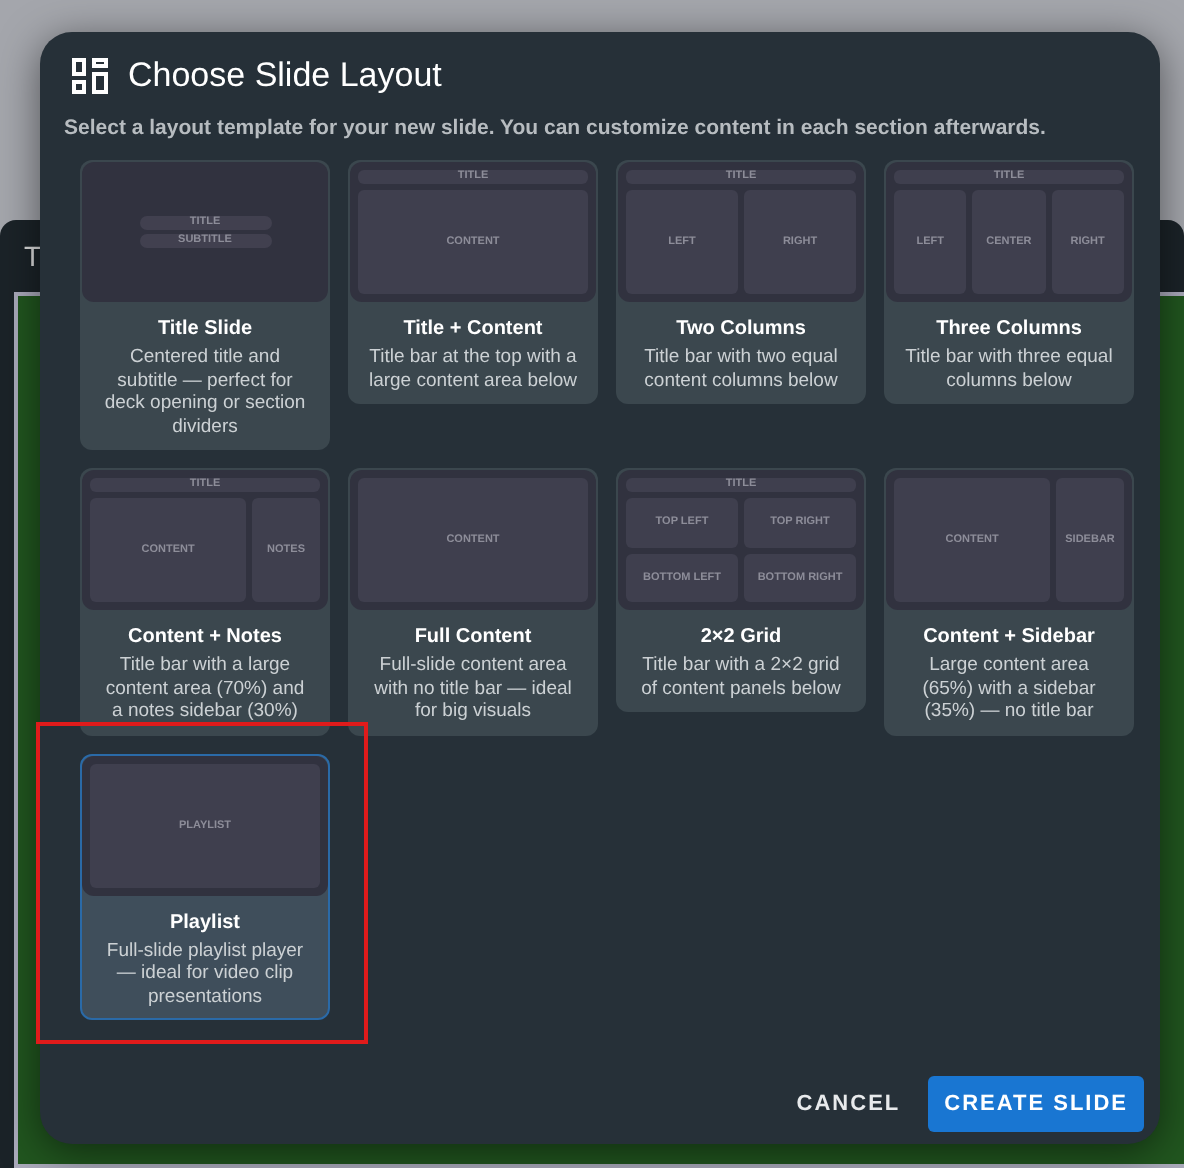 The height and width of the screenshot is (1168, 1184). What do you see at coordinates (741, 677) in the screenshot?
I see `layout-description: Title bar with a 2×2 grid of content panels below` at bounding box center [741, 677].